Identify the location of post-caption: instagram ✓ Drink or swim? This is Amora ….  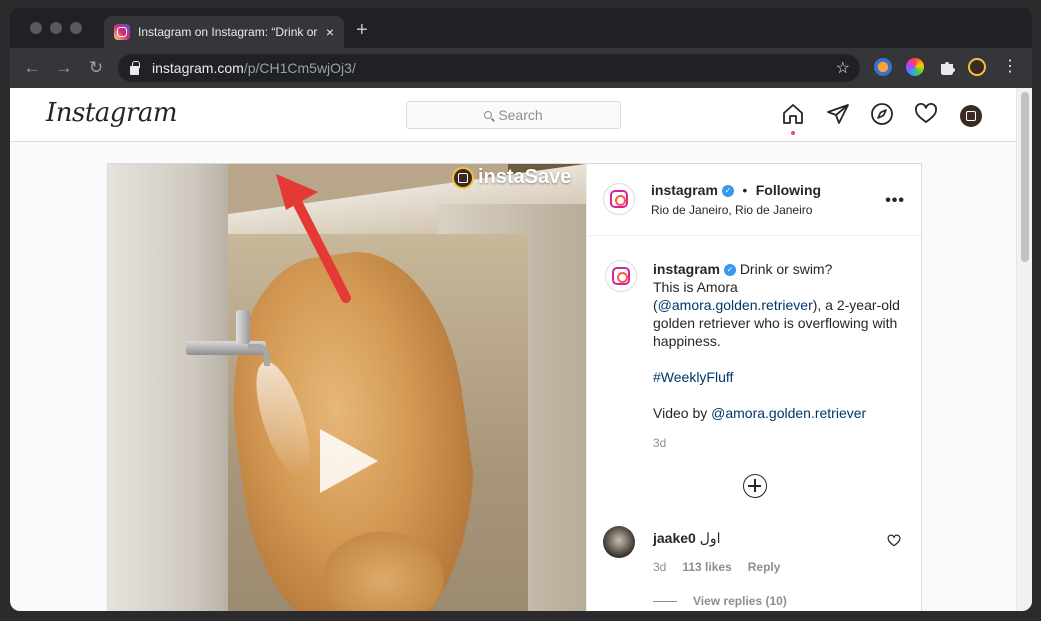
(778, 356).